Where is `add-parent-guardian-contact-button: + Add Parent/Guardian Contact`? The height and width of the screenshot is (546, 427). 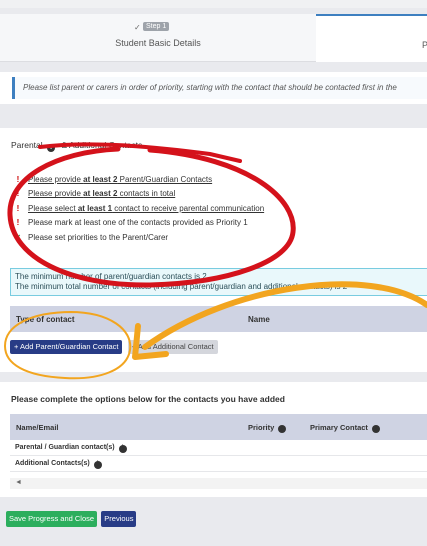 add-parent-guardian-contact-button: + Add Parent/Guardian Contact is located at coordinates (66, 347).